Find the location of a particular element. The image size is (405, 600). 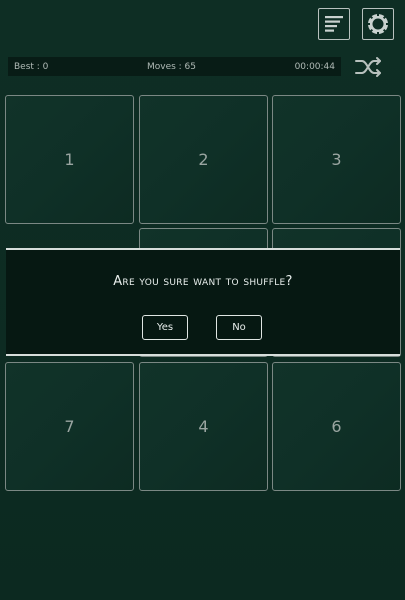

shuffle-button is located at coordinates (369, 67).